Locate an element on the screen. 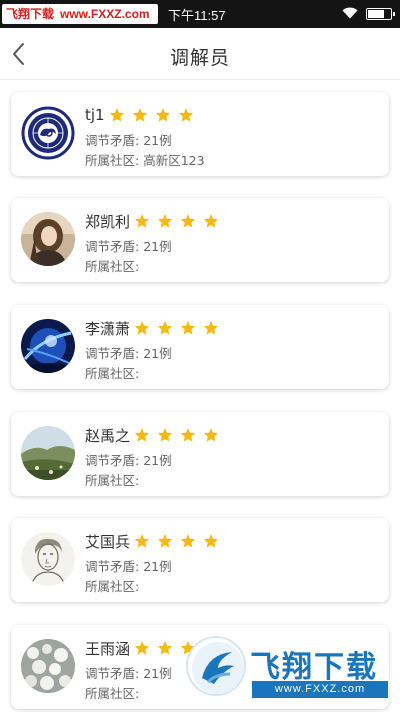  name-row: 赵禹之 is located at coordinates (155, 435).